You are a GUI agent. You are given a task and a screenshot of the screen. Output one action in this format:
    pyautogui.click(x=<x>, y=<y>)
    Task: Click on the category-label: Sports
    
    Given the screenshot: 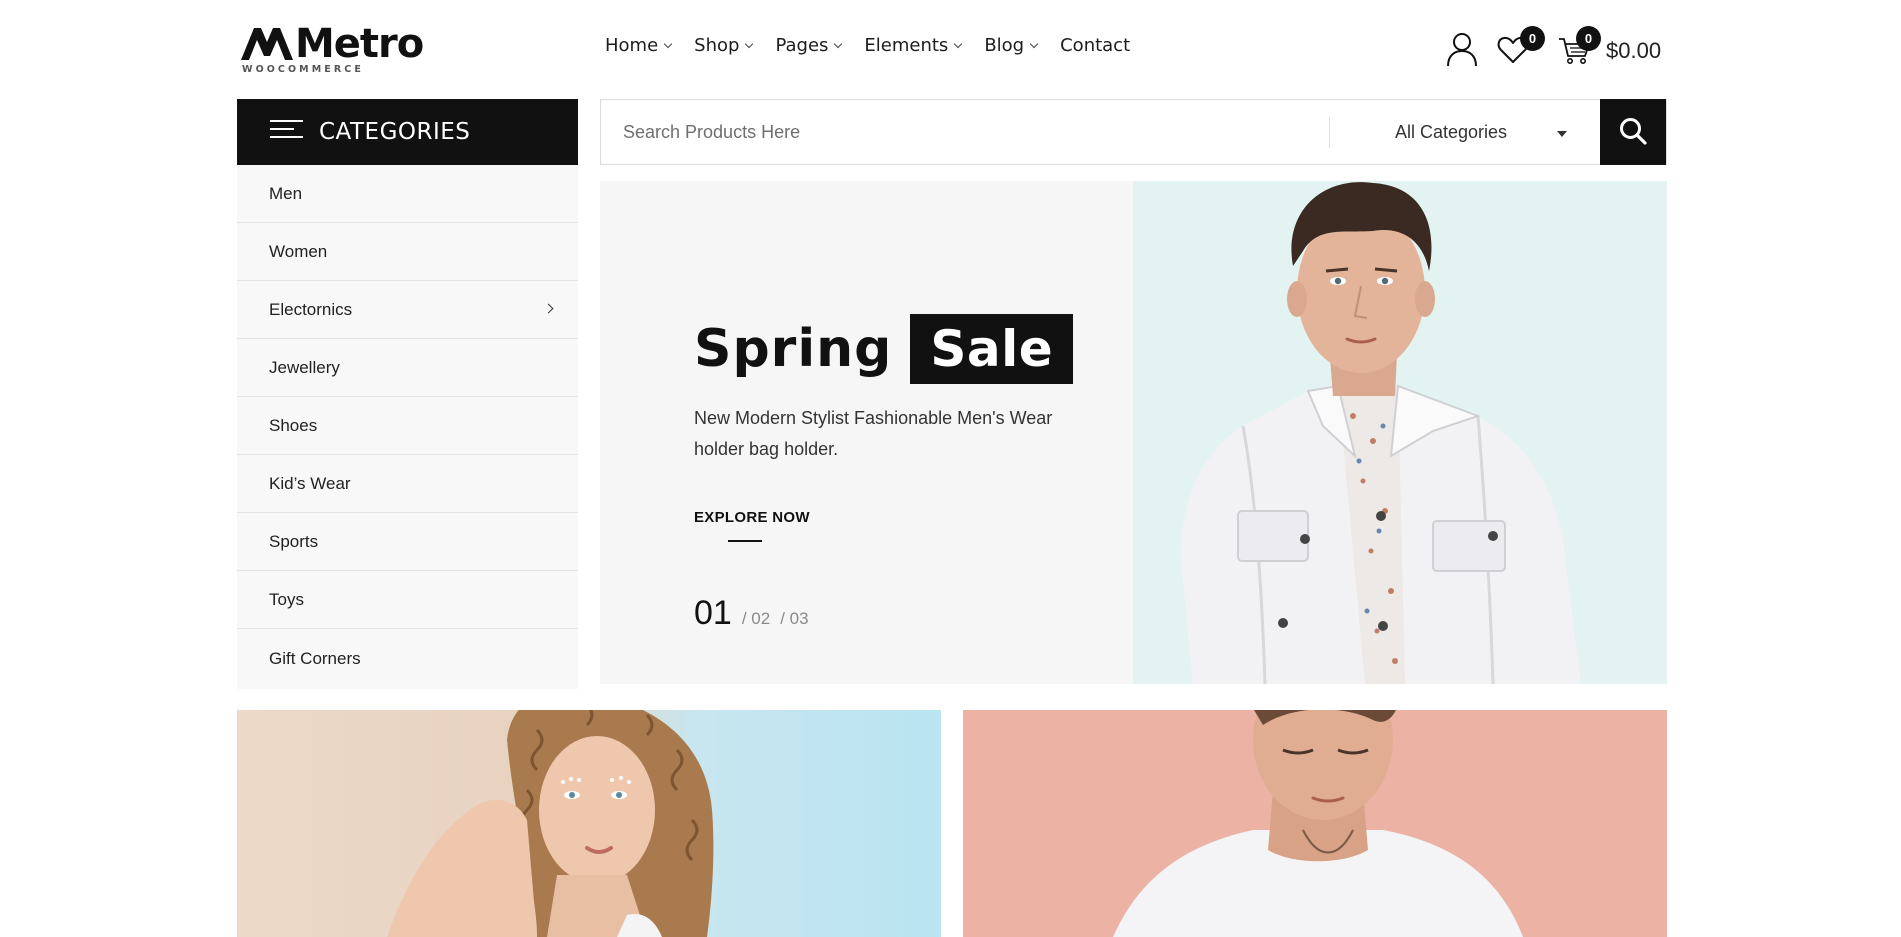 What is the action you would take?
    pyautogui.click(x=294, y=541)
    